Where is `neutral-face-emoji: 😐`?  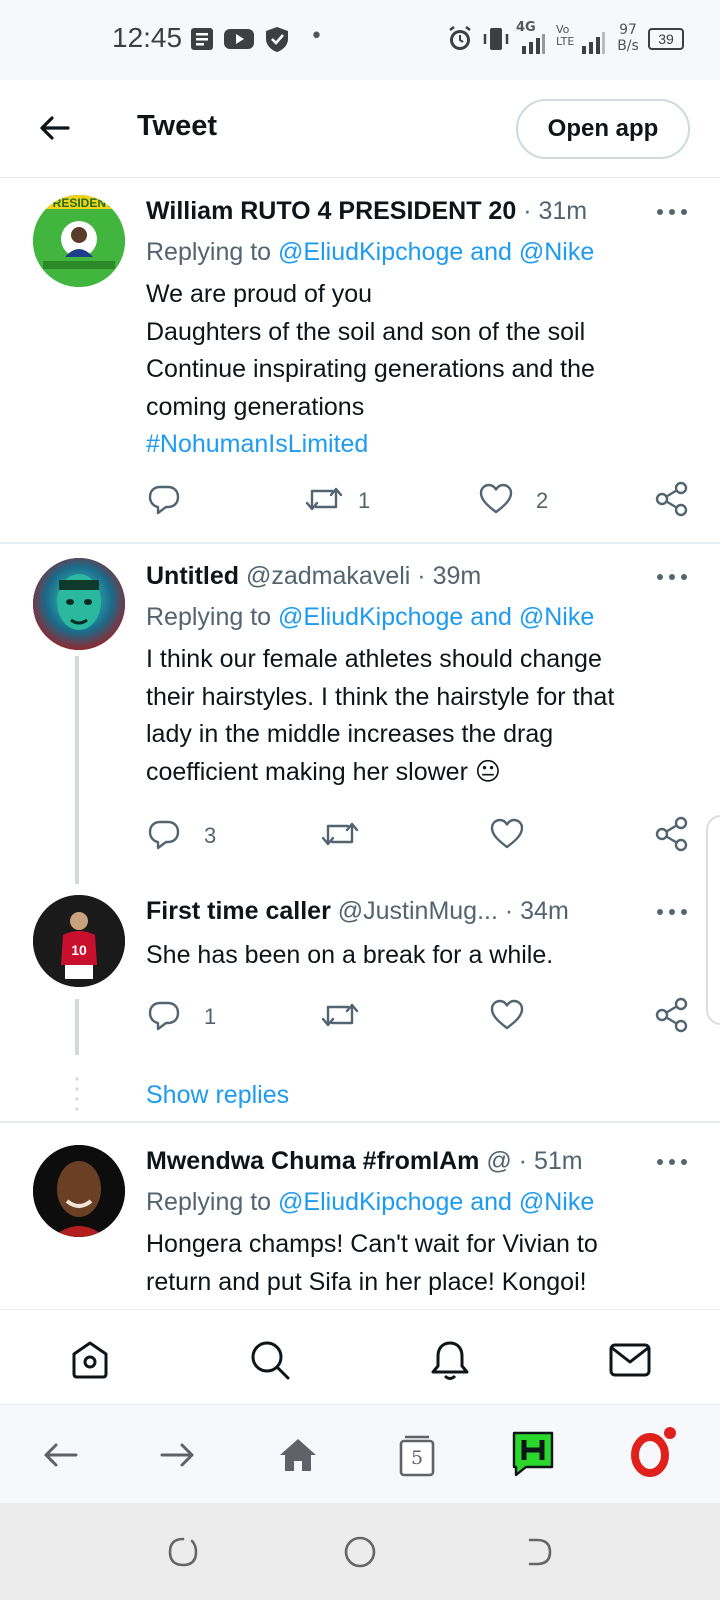
neutral-face-emoji: 😐 is located at coordinates (487, 771).